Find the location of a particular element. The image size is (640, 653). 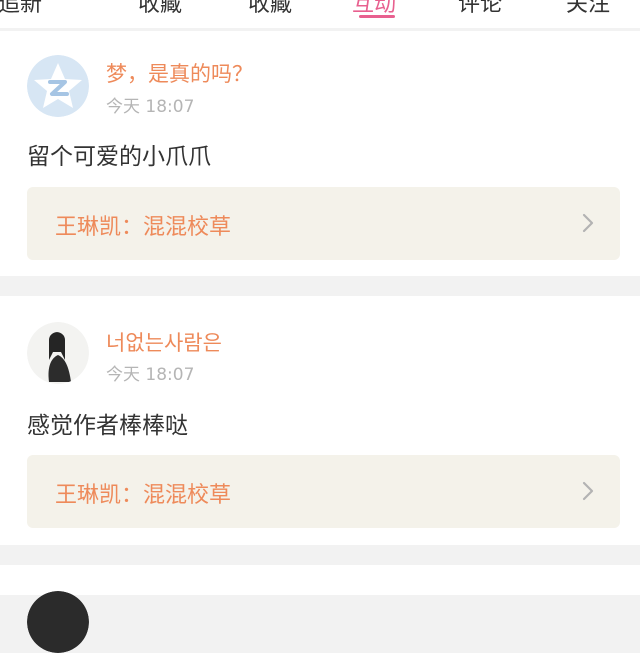

username: 梦，是真的吗？ is located at coordinates (179, 73).